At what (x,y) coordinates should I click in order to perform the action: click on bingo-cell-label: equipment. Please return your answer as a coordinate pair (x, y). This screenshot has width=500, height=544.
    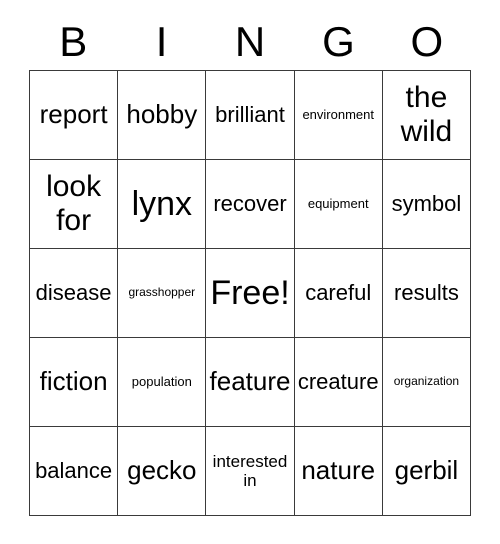
    Looking at the image, I should click on (338, 203).